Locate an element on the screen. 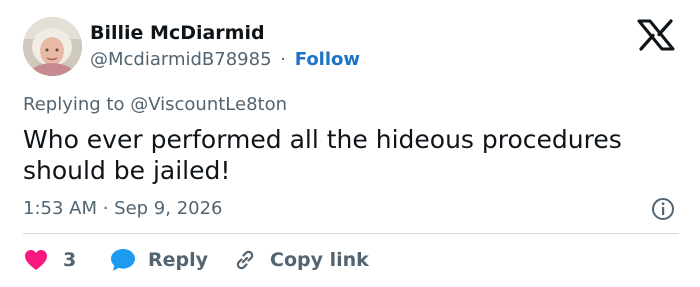 This screenshot has width=700, height=287. avatar is located at coordinates (52, 46).